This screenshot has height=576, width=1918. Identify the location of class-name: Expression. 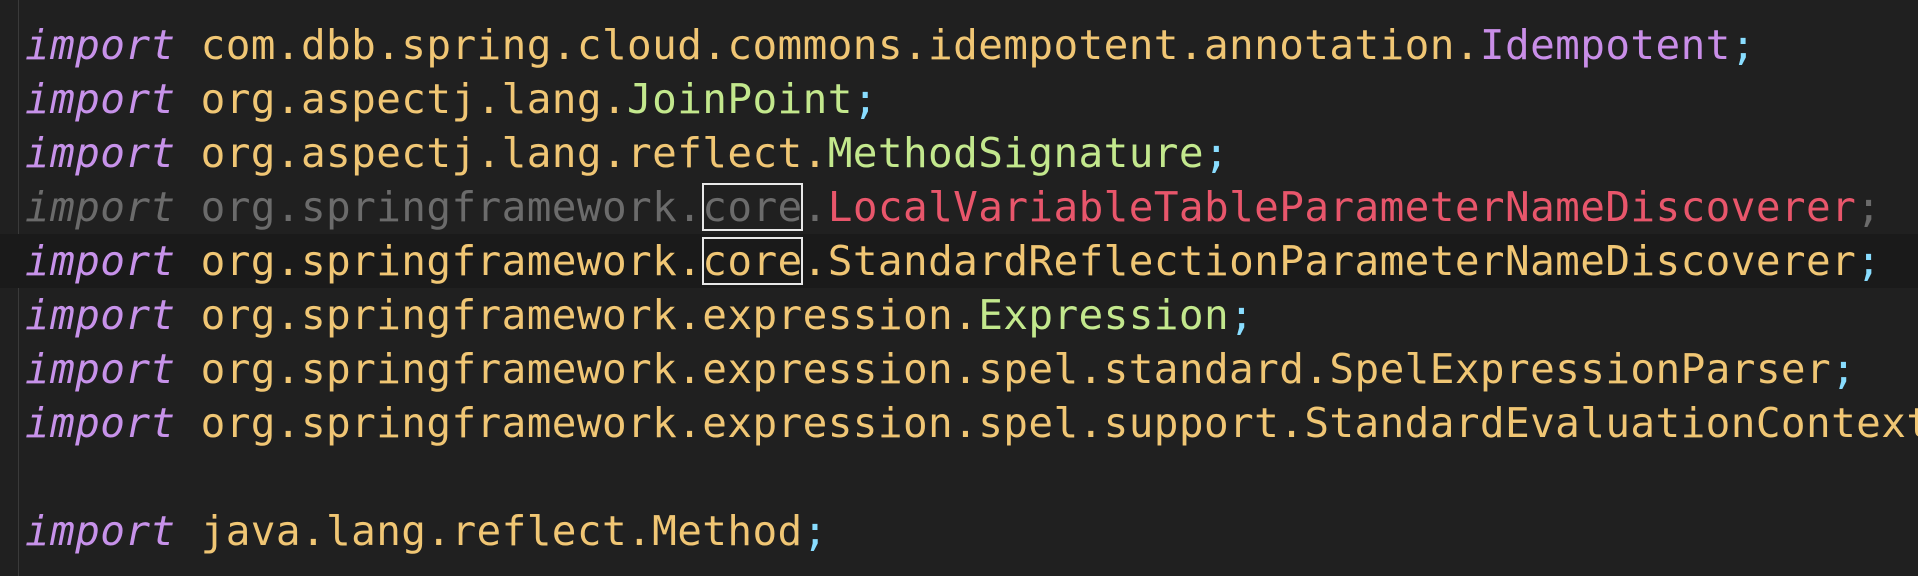
(1103, 315).